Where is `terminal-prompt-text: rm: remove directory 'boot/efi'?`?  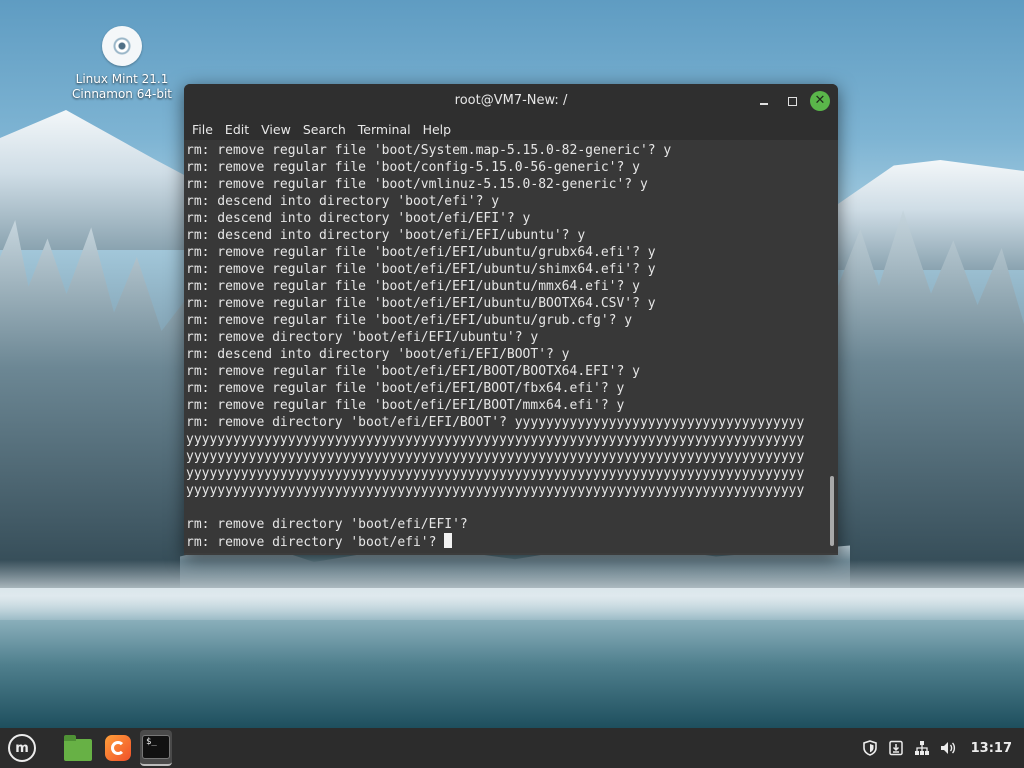
terminal-prompt-text: rm: remove directory 'boot/efi'? is located at coordinates (315, 542).